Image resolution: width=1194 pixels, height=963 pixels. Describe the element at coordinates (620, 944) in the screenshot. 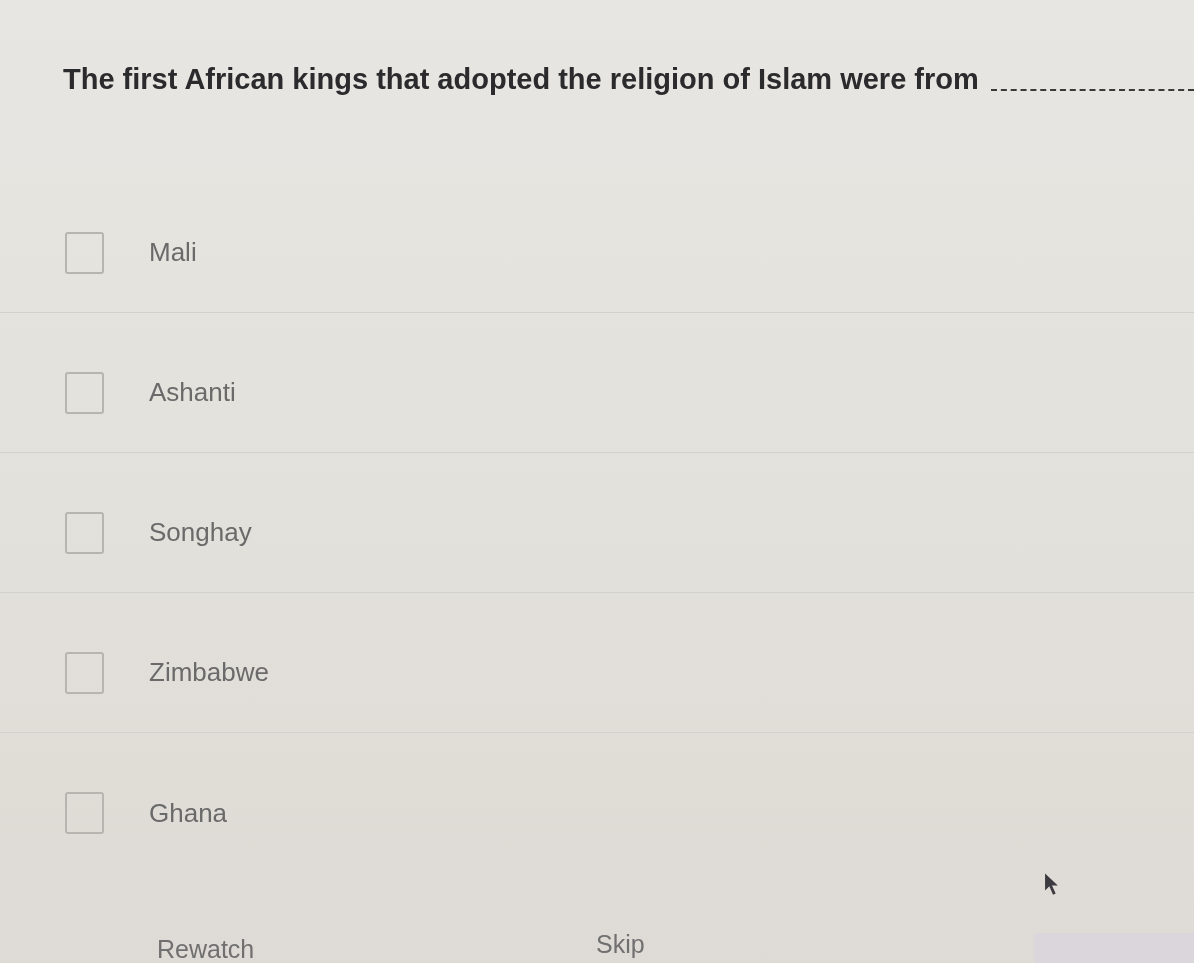

I see `skip-button: Skip` at that location.